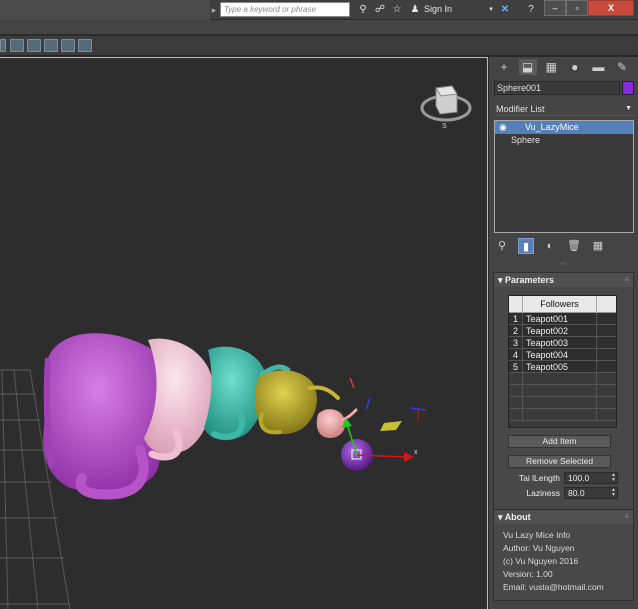 Image resolution: width=638 pixels, height=609 pixels. Describe the element at coordinates (415, 9) in the screenshot. I see `user-icon: ♟` at that location.